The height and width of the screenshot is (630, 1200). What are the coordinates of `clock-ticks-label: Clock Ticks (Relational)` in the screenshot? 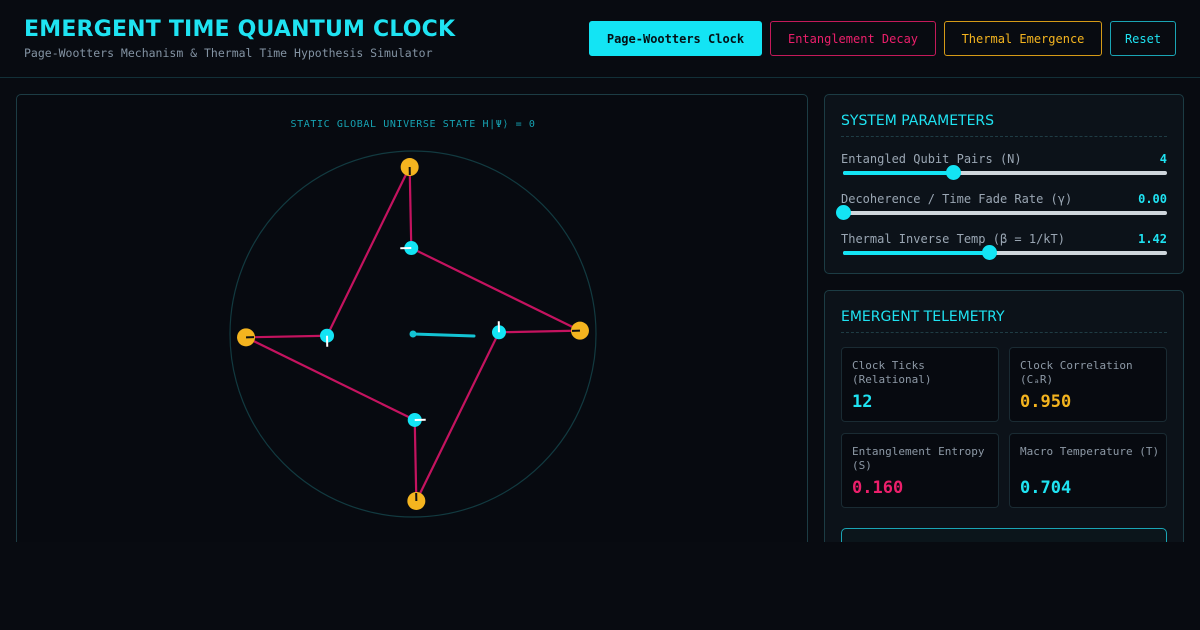 It's located at (892, 372).